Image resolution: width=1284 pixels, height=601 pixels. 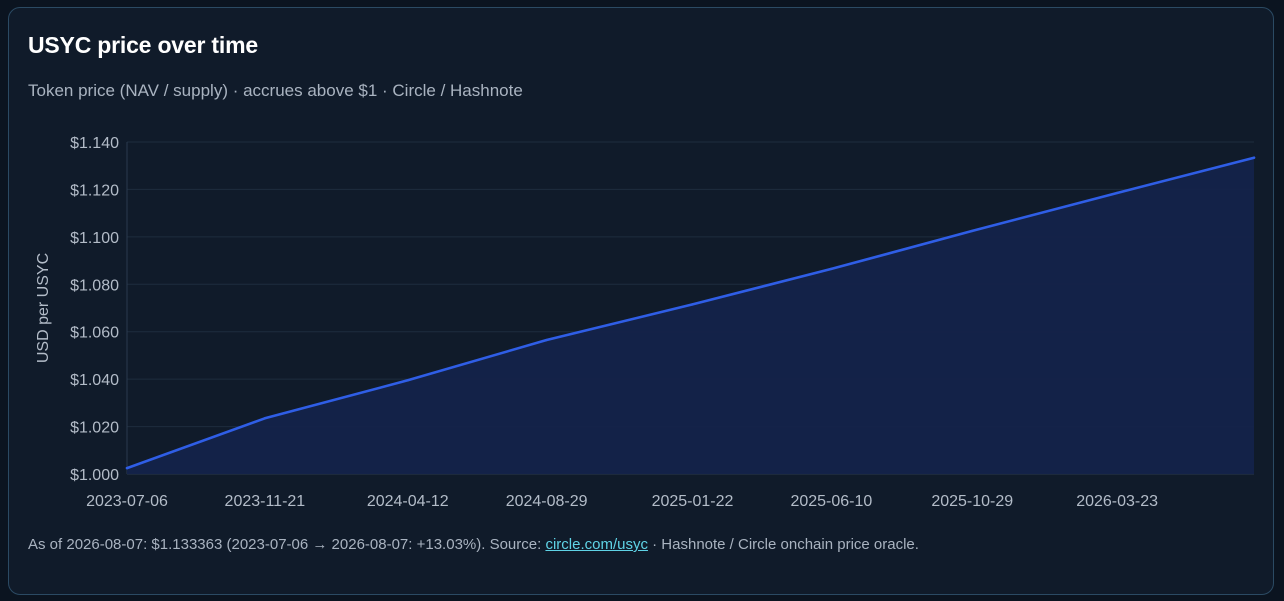 I want to click on y-tick-label: $1.020, so click(x=94, y=428).